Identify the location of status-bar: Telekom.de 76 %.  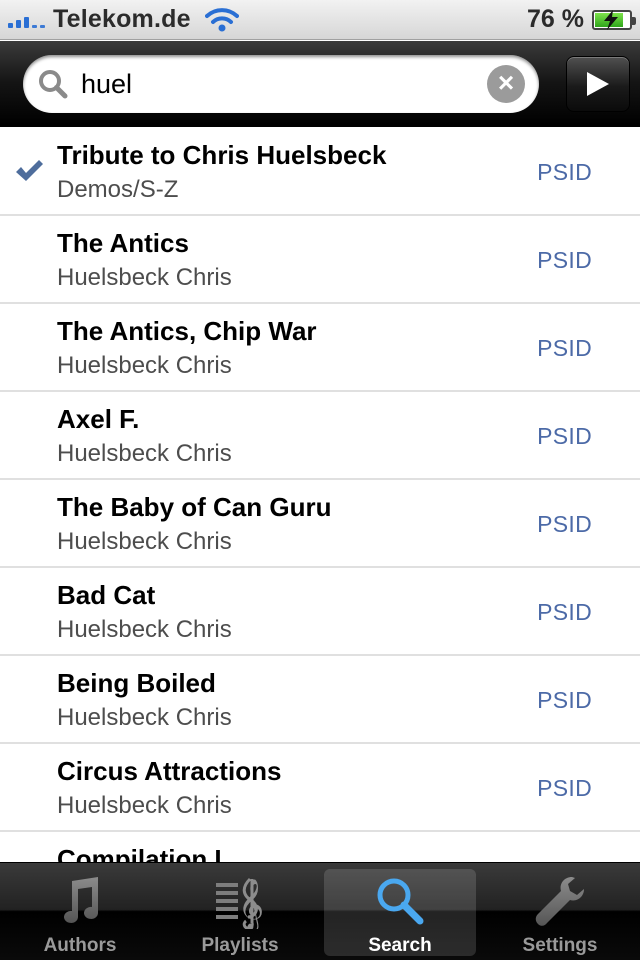
(320, 20).